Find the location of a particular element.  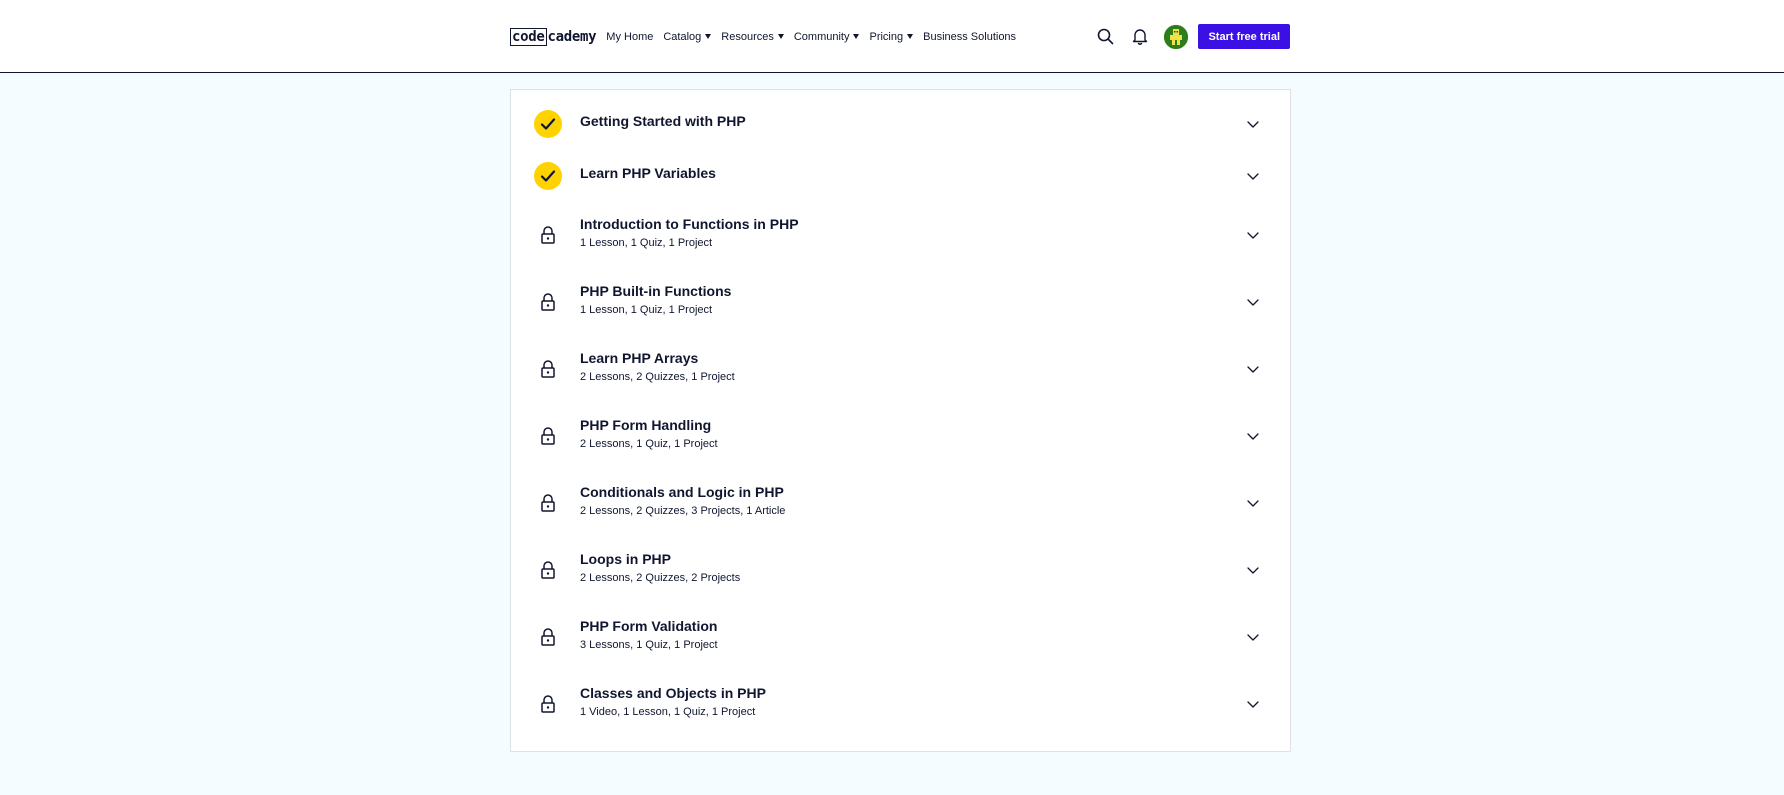

nav-item-business-solutions: Business Solutions is located at coordinates (969, 37).